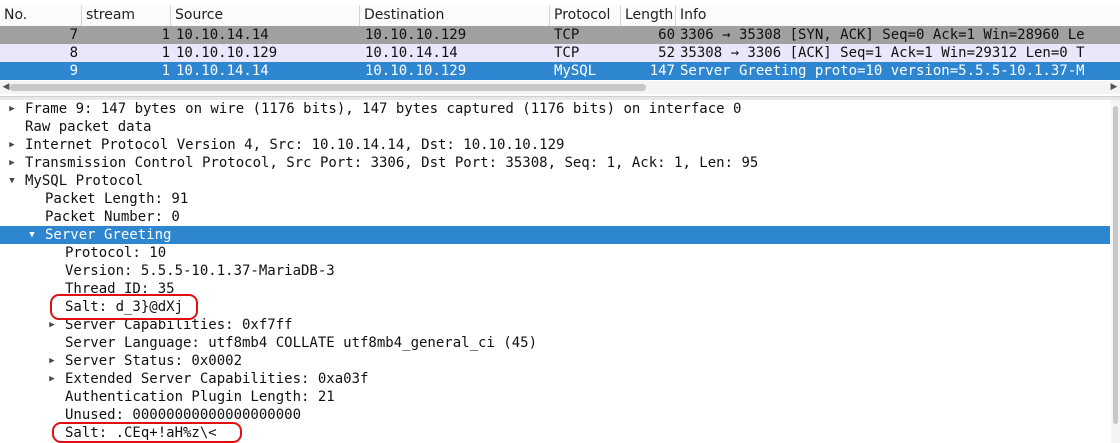 This screenshot has width=1120, height=443. What do you see at coordinates (555, 181) in the screenshot?
I see `tree-item-mysql: ▼ MySQL Protocol` at bounding box center [555, 181].